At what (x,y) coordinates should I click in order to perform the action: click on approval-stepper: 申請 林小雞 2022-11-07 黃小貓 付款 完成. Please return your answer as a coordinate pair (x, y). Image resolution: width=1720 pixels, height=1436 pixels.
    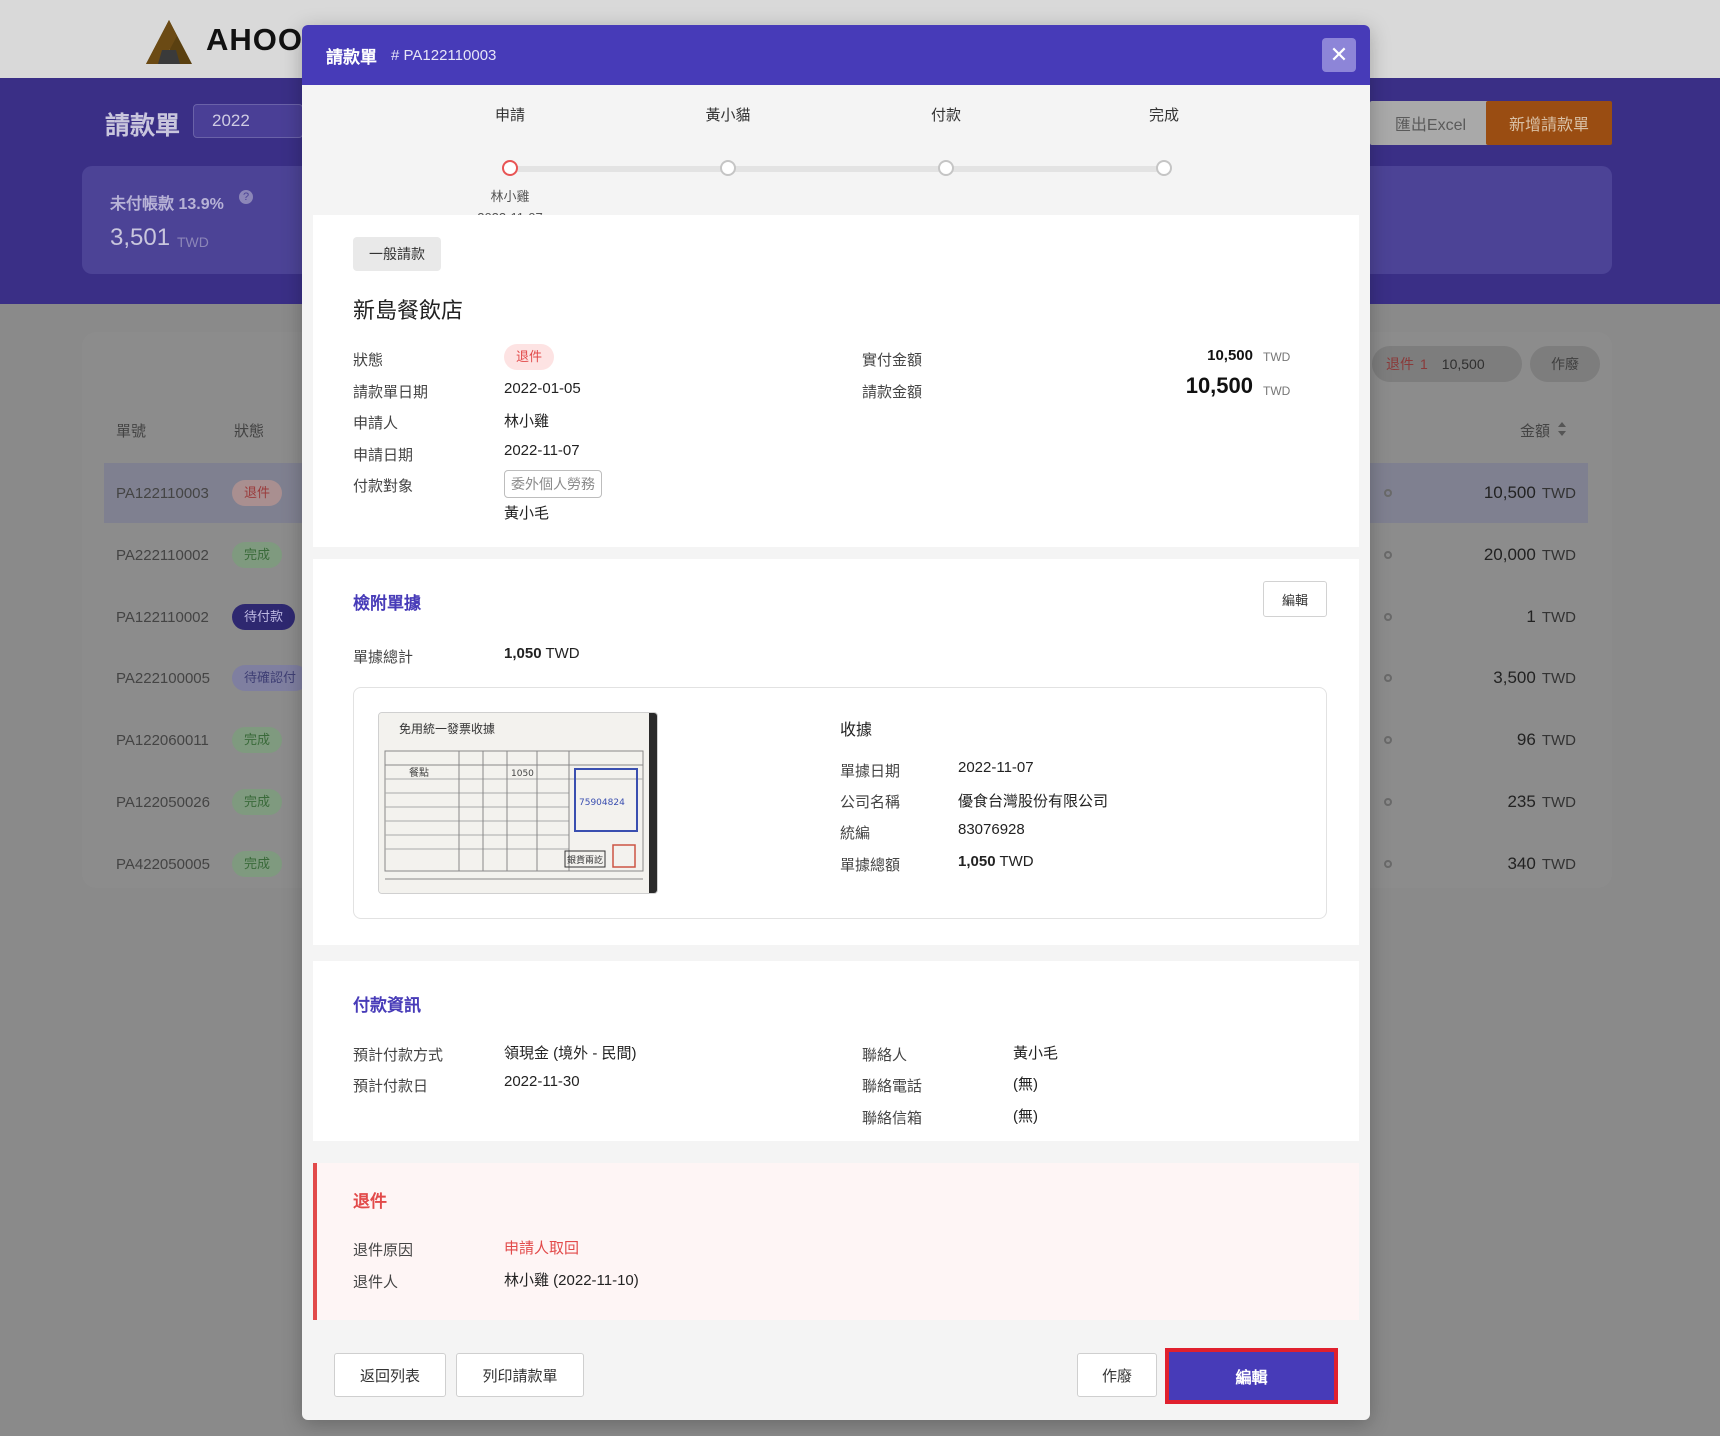
    Looking at the image, I should click on (836, 155).